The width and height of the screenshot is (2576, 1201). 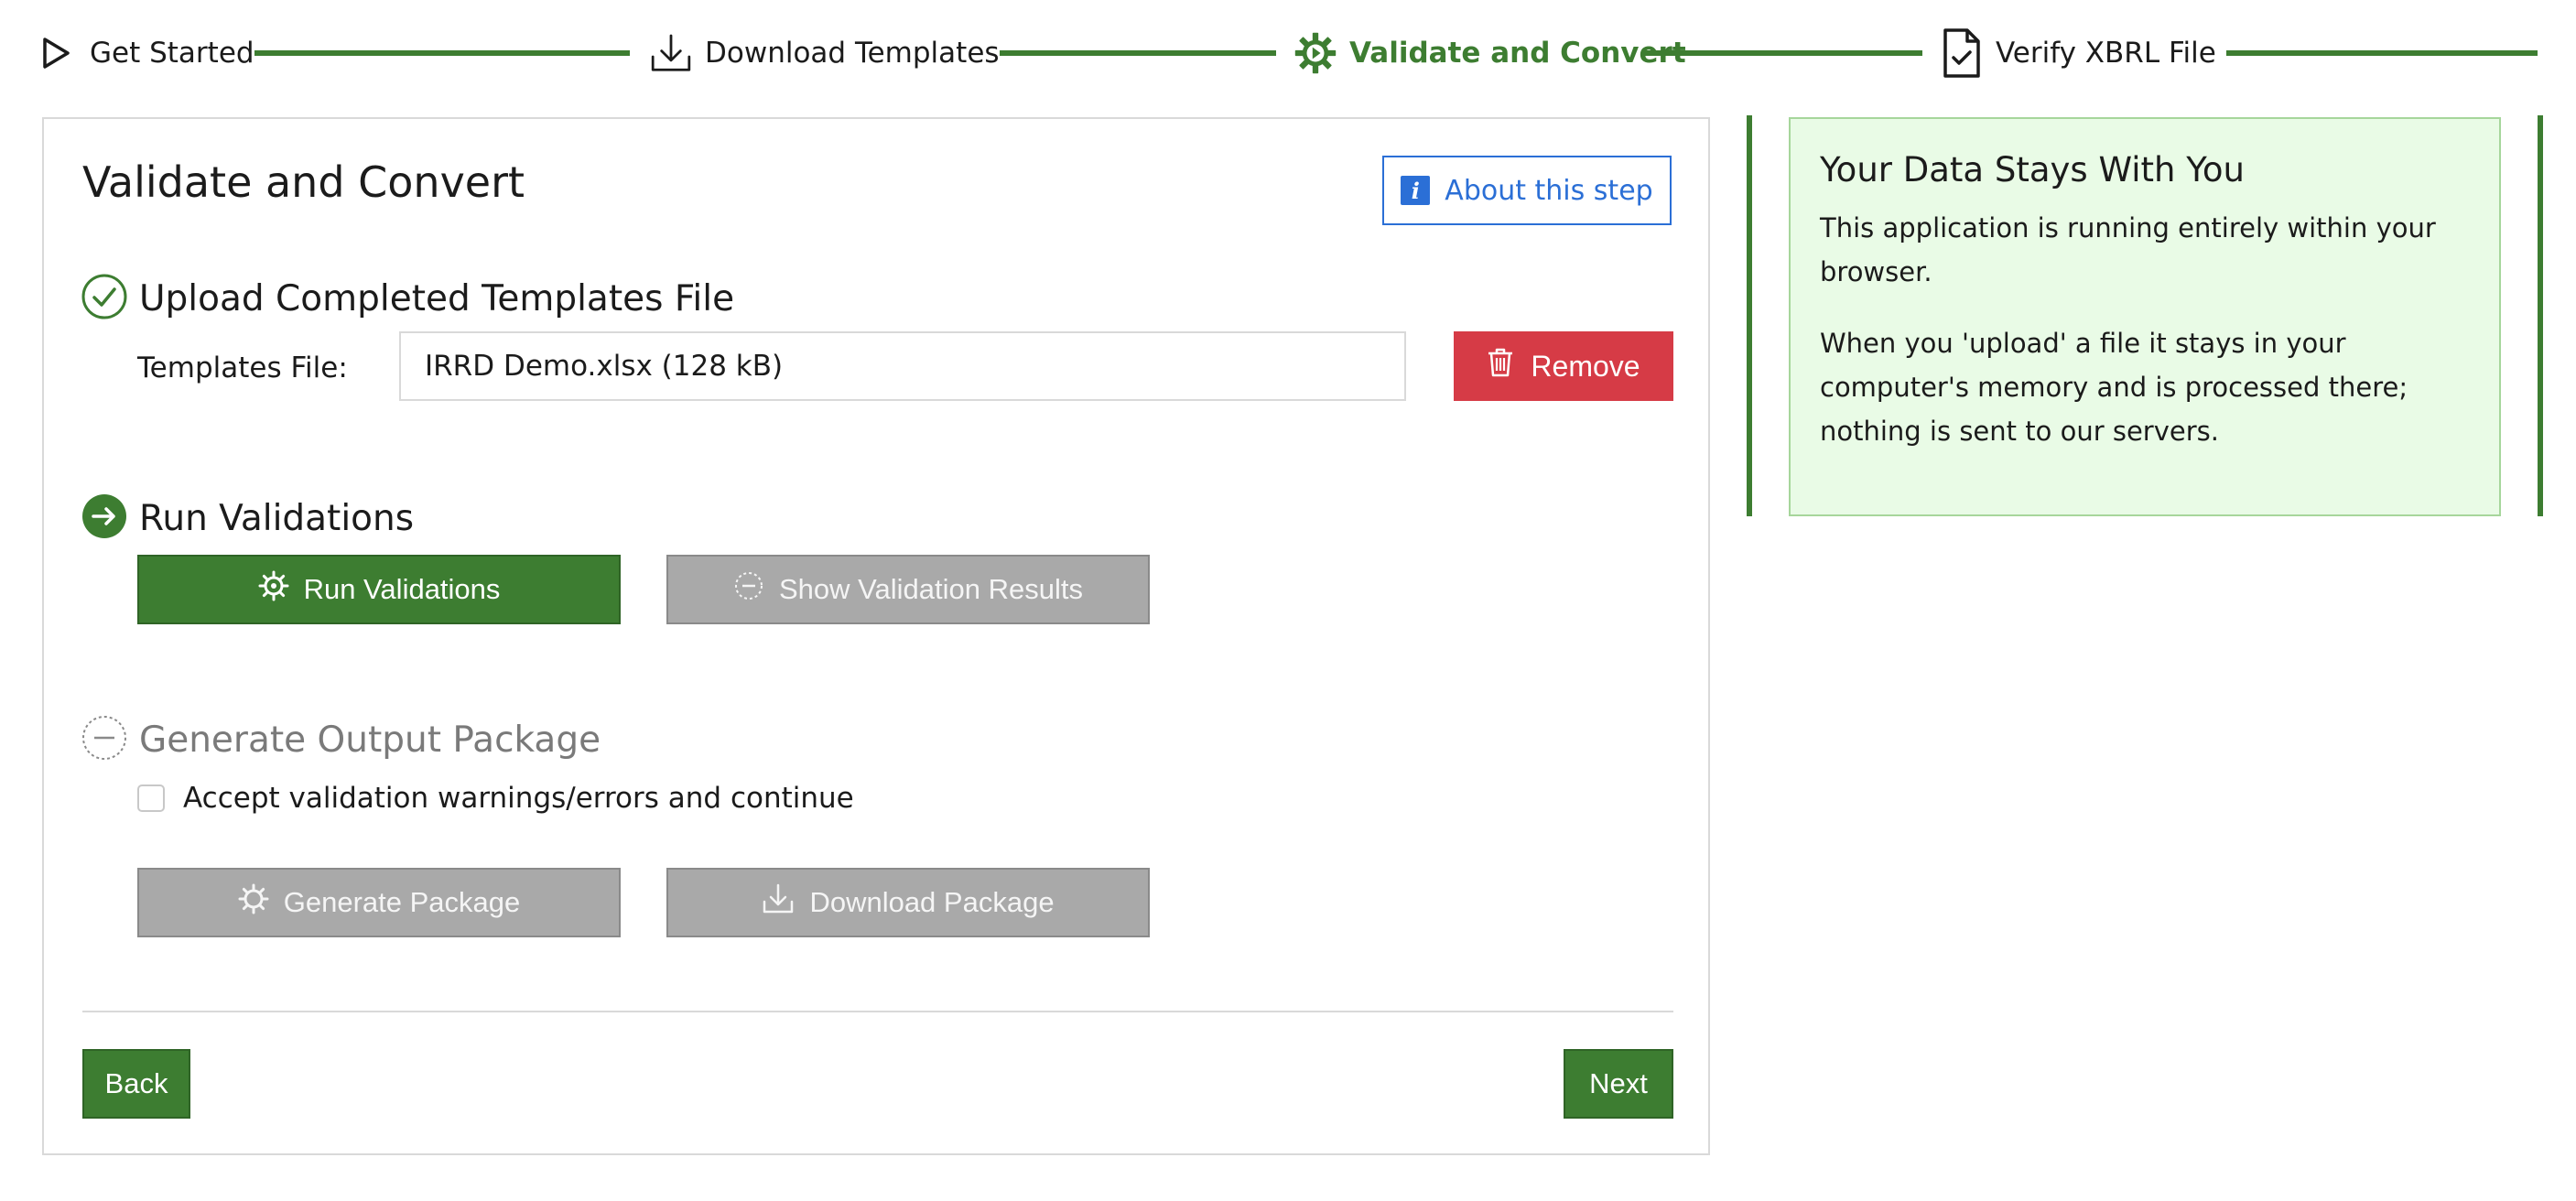 What do you see at coordinates (437, 298) in the screenshot?
I see `upload-section-title: Upload Completed Templates File` at bounding box center [437, 298].